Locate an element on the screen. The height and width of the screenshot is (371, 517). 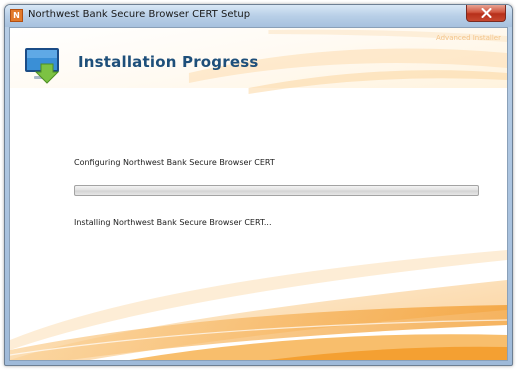
close-icon is located at coordinates (486, 13).